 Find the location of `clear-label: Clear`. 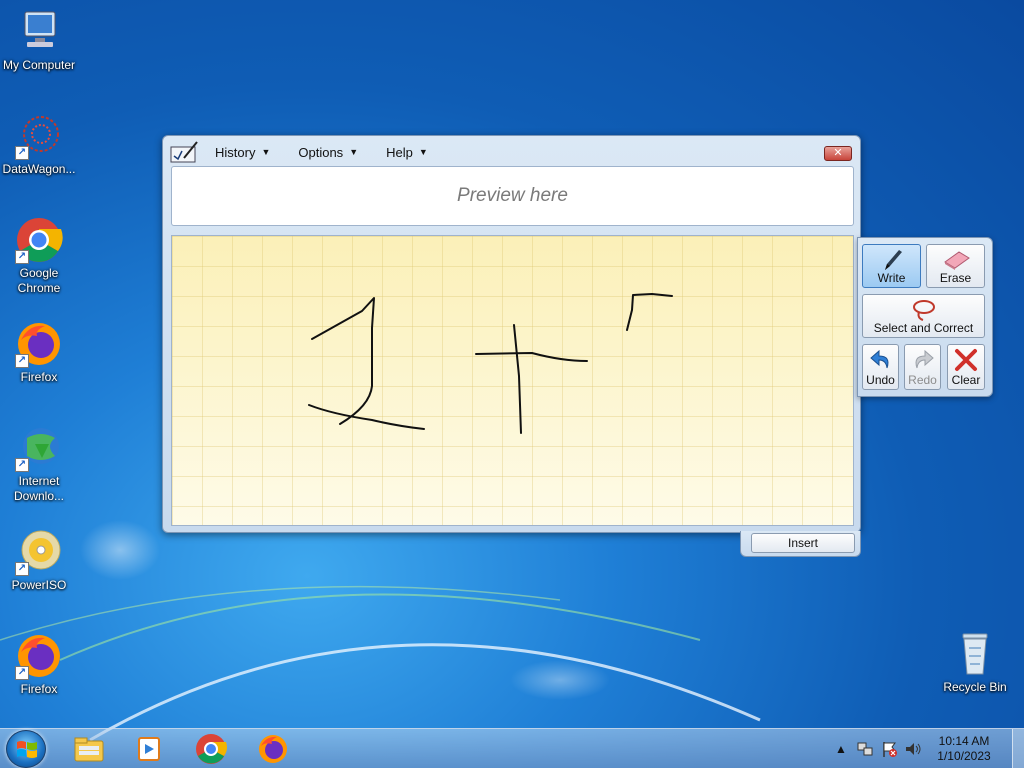

clear-label: Clear is located at coordinates (966, 380).